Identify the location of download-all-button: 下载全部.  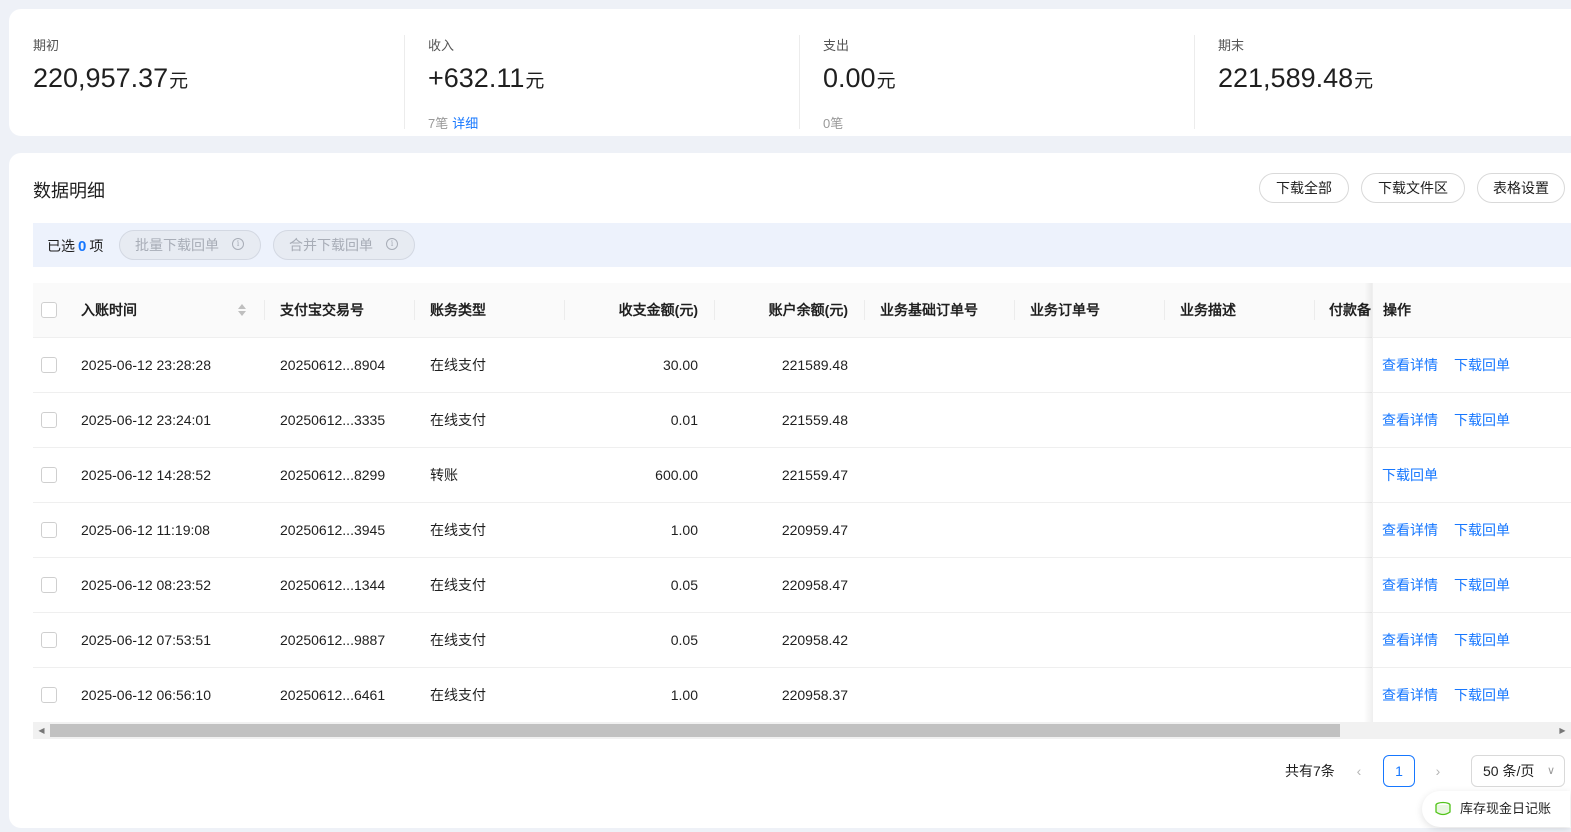
(1304, 188).